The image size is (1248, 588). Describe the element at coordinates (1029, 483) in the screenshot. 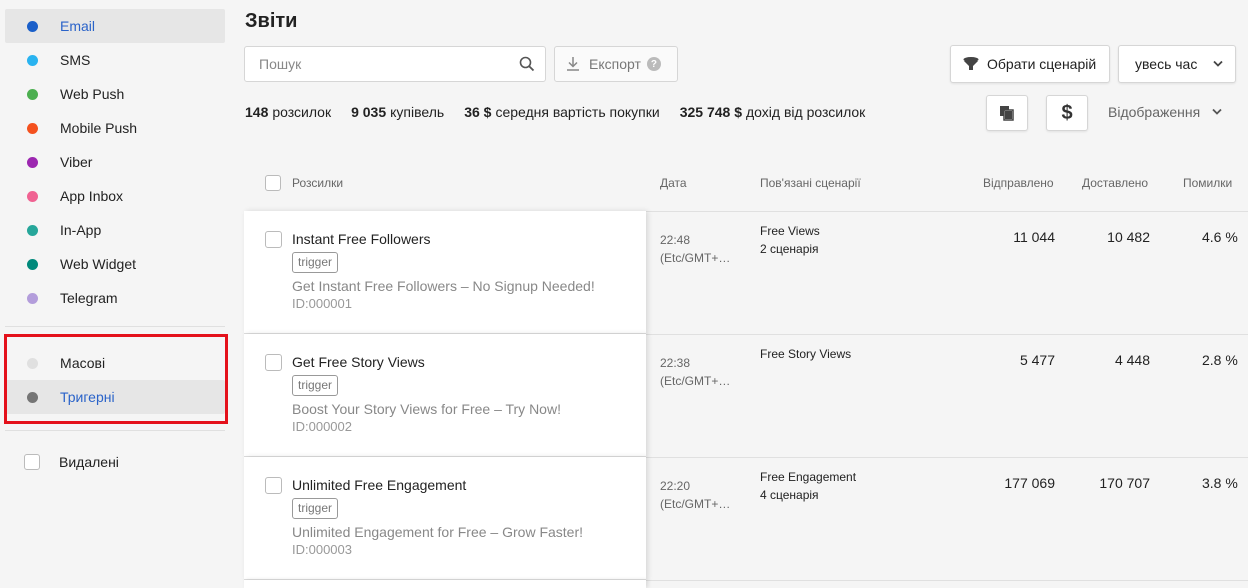

I see `row-sent: 177 069` at that location.